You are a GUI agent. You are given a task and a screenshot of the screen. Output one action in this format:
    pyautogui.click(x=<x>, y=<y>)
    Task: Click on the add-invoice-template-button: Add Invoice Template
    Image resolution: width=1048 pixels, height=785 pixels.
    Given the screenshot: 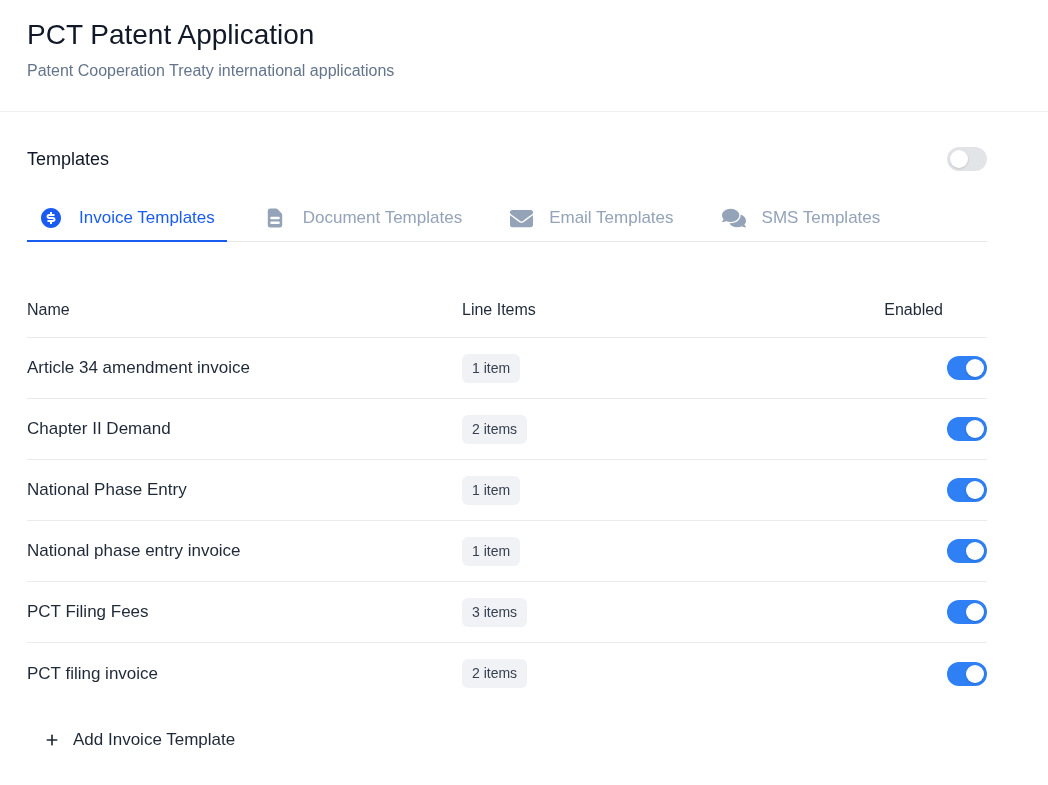 What is the action you would take?
    pyautogui.click(x=140, y=740)
    